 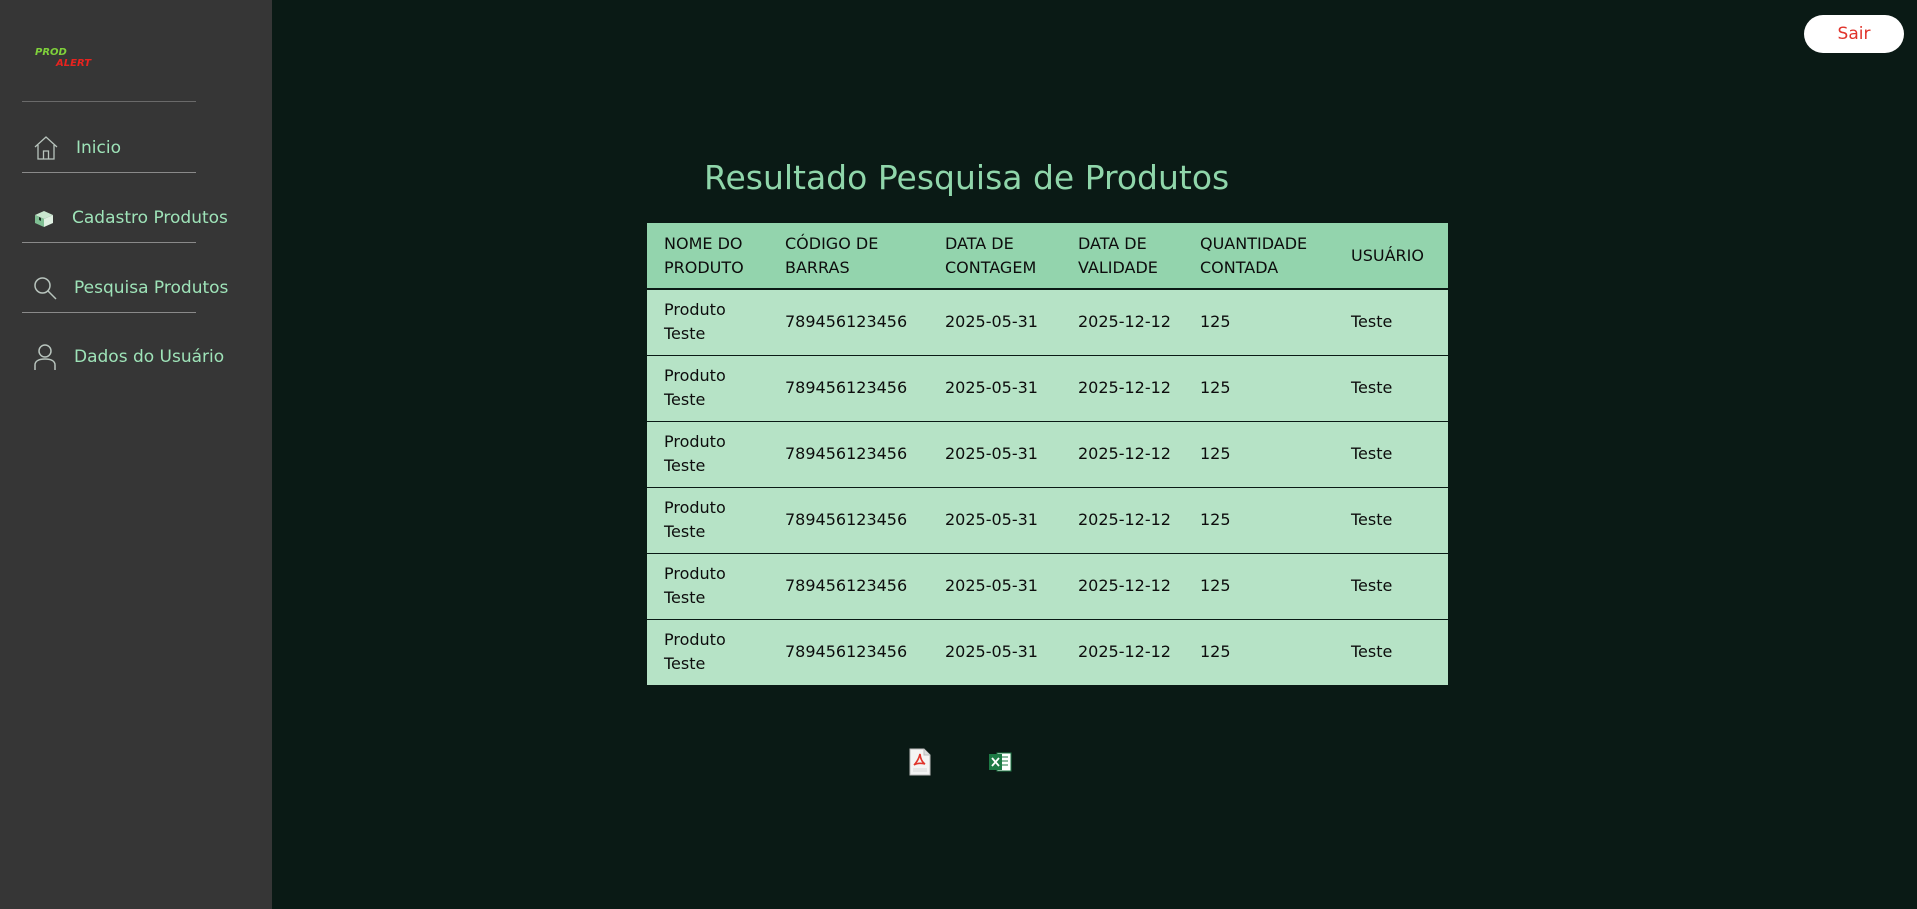 I want to click on search-icon, so click(x=45, y=288).